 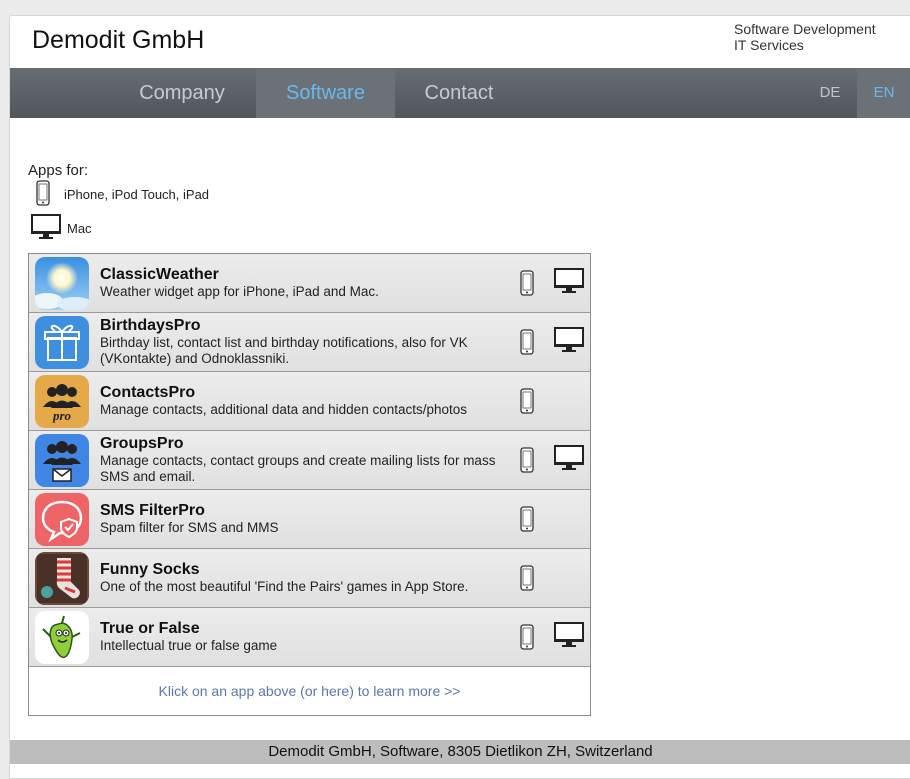 I want to click on weather-sun-icon, so click(x=62, y=283).